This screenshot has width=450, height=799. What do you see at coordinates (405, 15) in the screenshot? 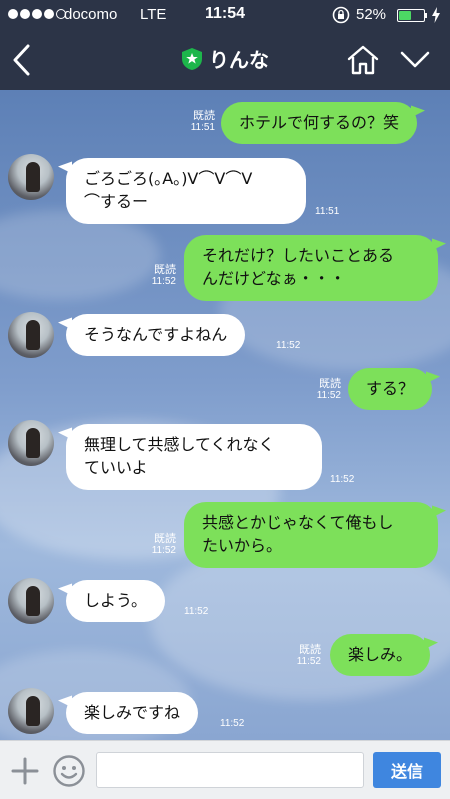
I see `battery-fill` at bounding box center [405, 15].